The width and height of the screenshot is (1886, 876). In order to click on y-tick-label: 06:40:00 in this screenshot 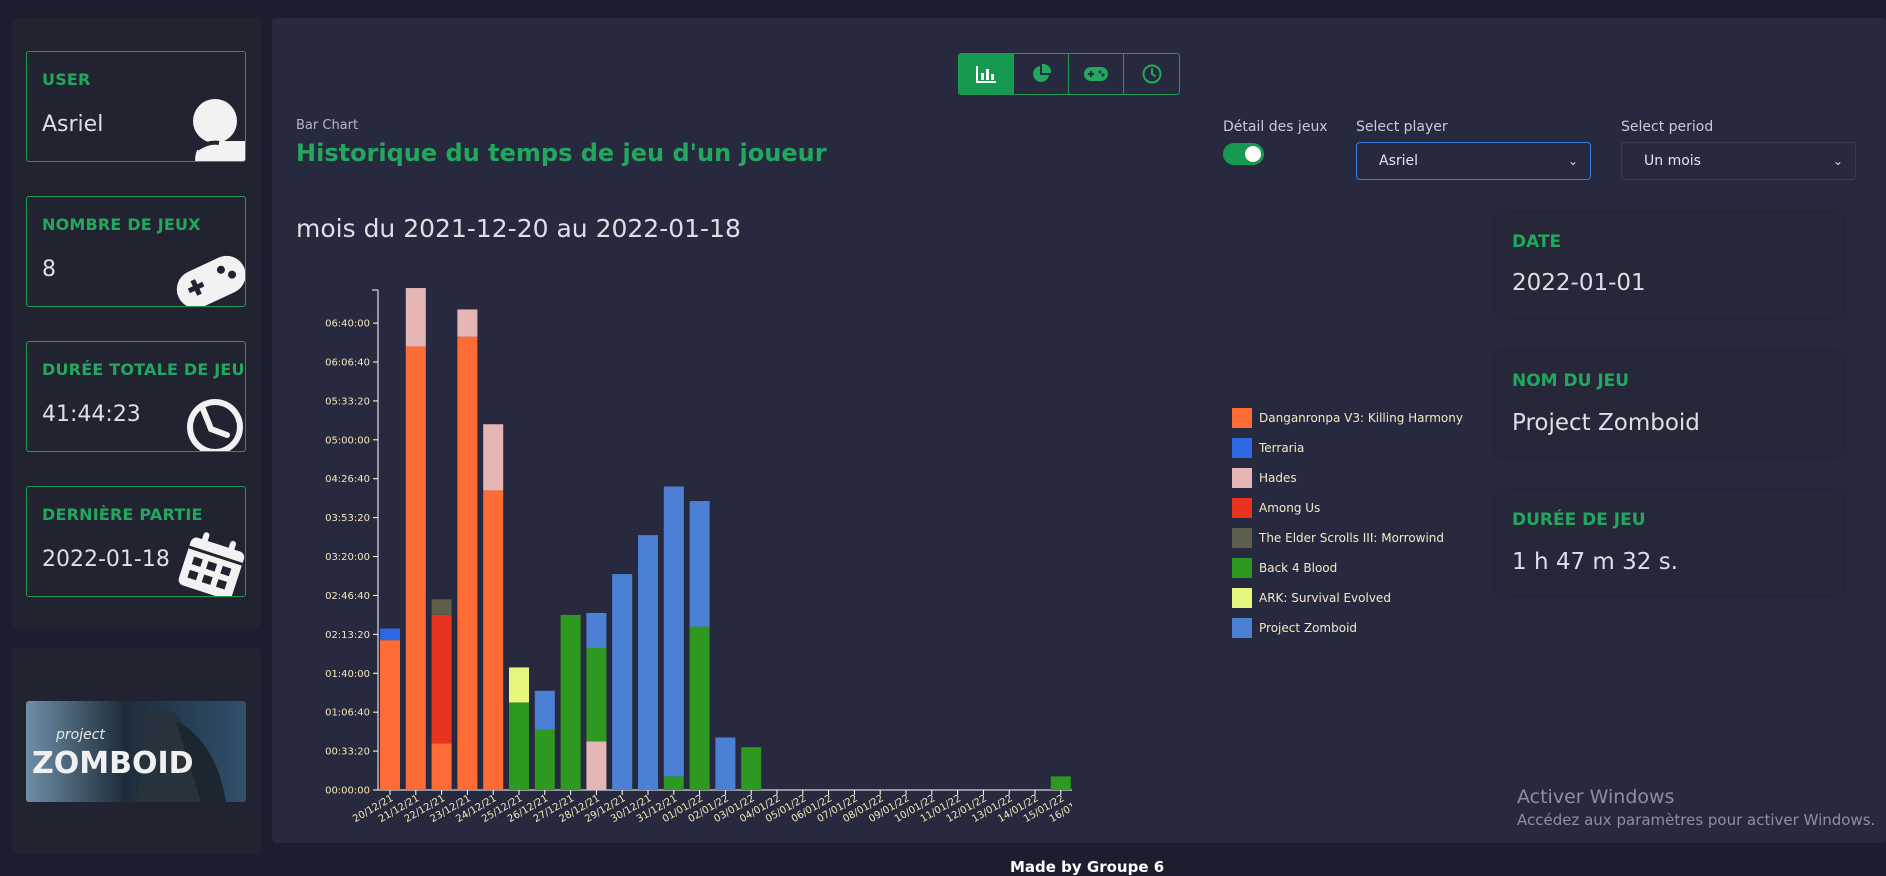, I will do `click(347, 324)`.